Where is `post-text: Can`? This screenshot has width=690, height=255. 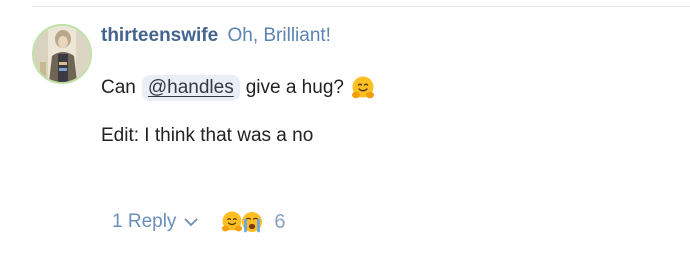 post-text: Can is located at coordinates (118, 87).